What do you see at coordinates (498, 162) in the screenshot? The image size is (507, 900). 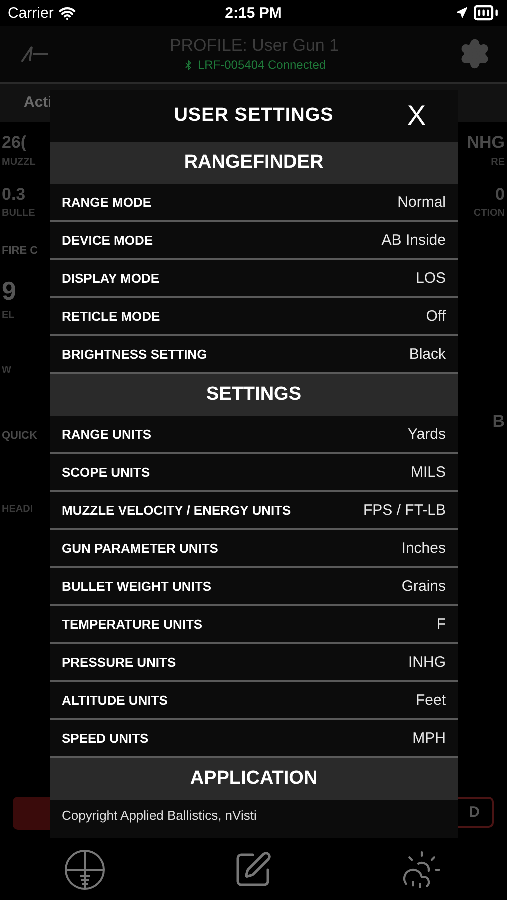 I see `background-label: RE` at bounding box center [498, 162].